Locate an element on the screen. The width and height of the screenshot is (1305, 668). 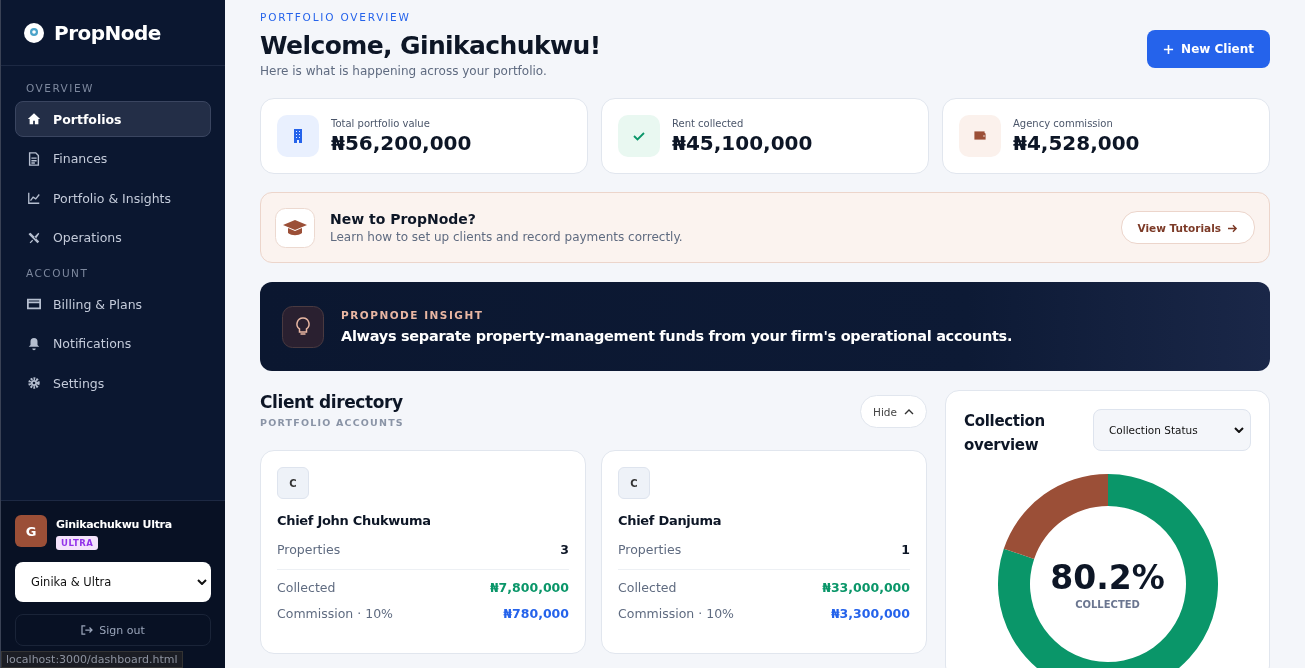
sign-out-button: Sign out is located at coordinates (113, 630).